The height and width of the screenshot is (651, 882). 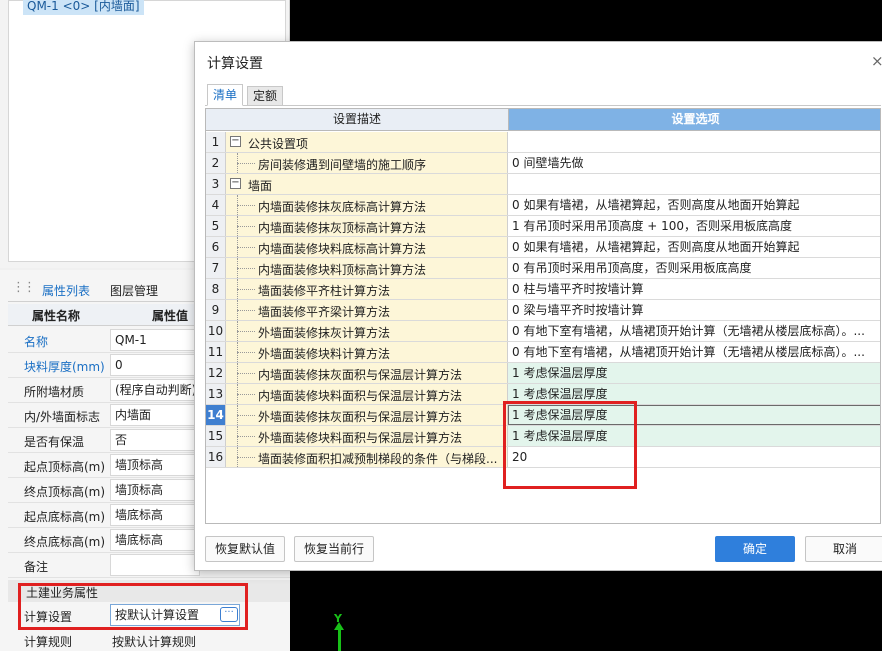 What do you see at coordinates (216, 415) in the screenshot?
I see `row-number: 14` at bounding box center [216, 415].